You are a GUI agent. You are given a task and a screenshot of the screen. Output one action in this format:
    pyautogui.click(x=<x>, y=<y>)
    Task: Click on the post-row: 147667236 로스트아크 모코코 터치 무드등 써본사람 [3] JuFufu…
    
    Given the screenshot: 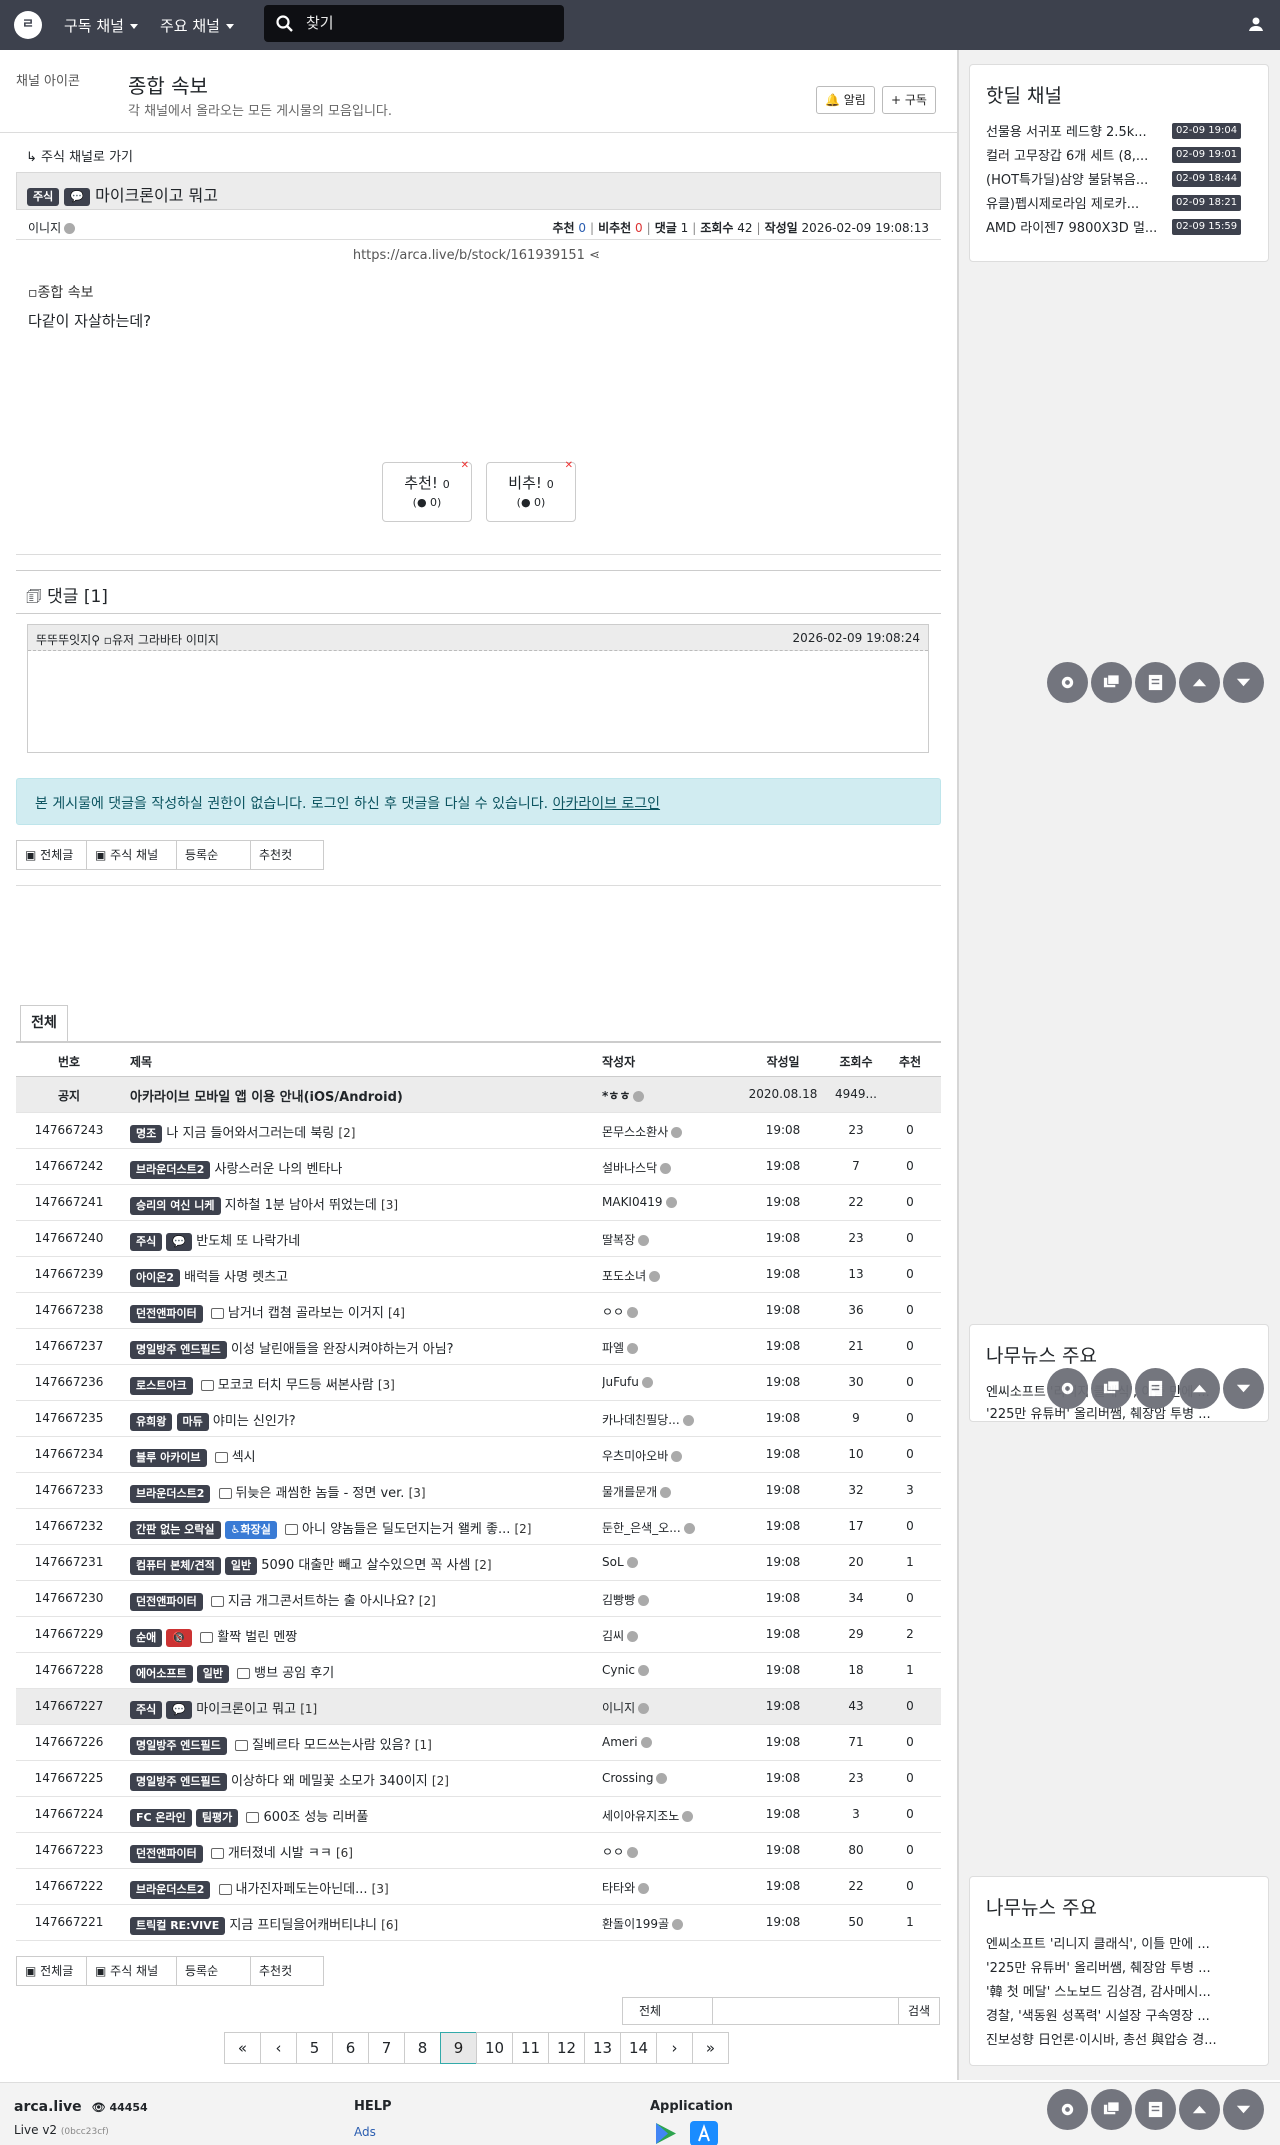 What is the action you would take?
    pyautogui.click(x=478, y=1383)
    